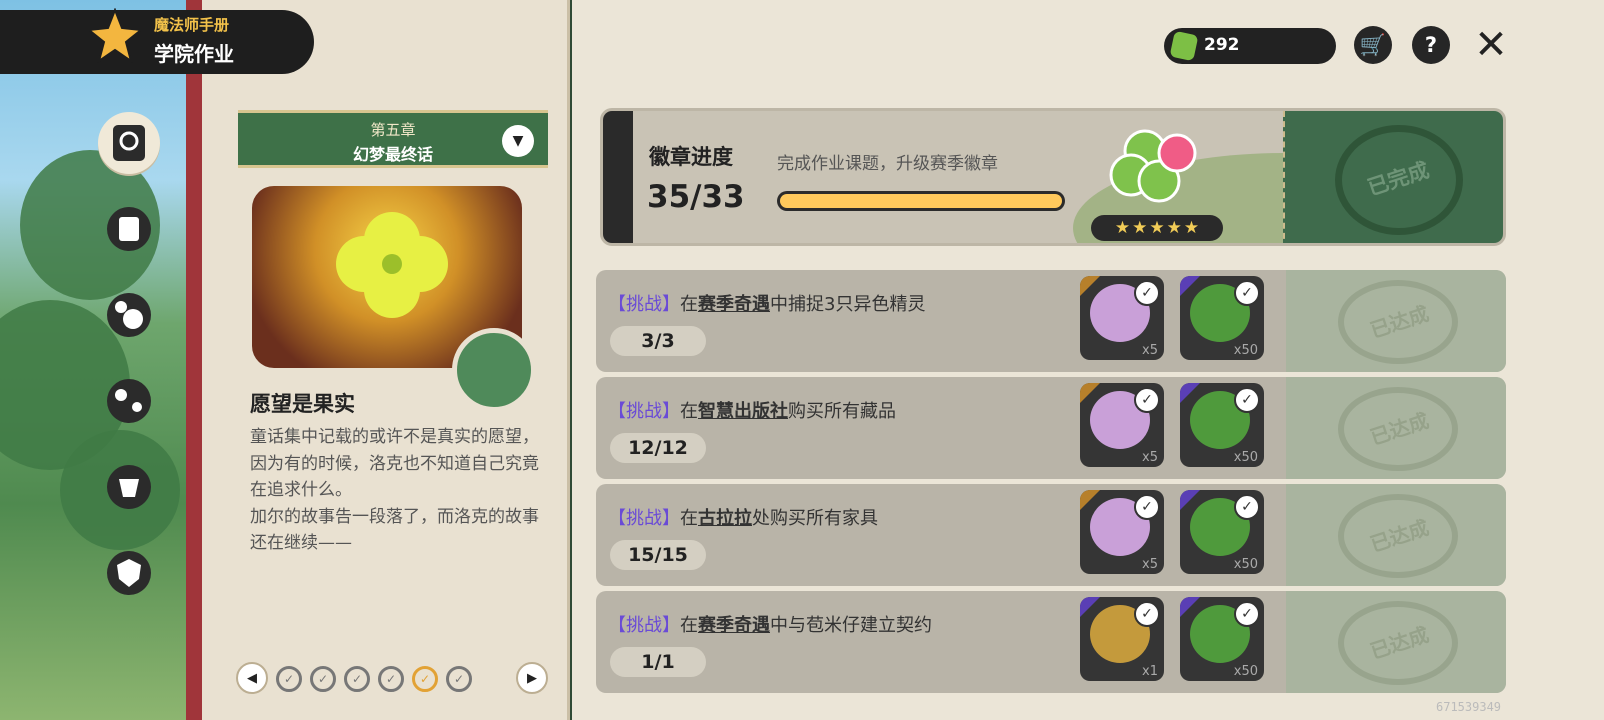 This screenshot has height=720, width=1604. What do you see at coordinates (1122, 639) in the screenshot?
I see `reward-item: ✓ x1` at bounding box center [1122, 639].